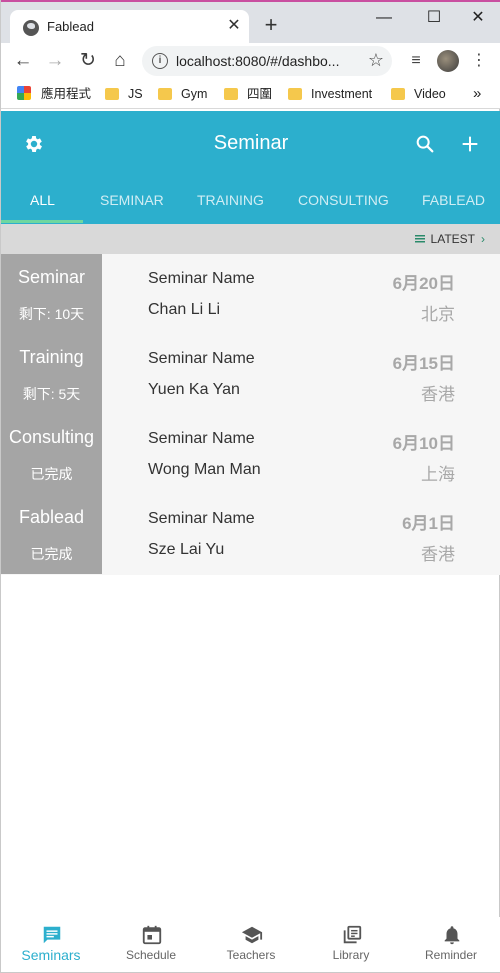 This screenshot has width=500, height=973. Describe the element at coordinates (204, 469) in the screenshot. I see `seminar-person: Wong Man Man` at that location.